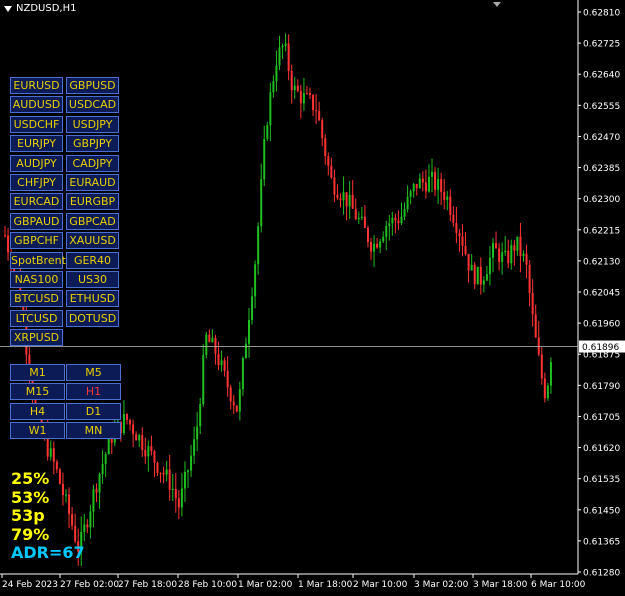 The height and width of the screenshot is (596, 625). I want to click on symbol-button-usdchf: USDCHF, so click(36, 124).